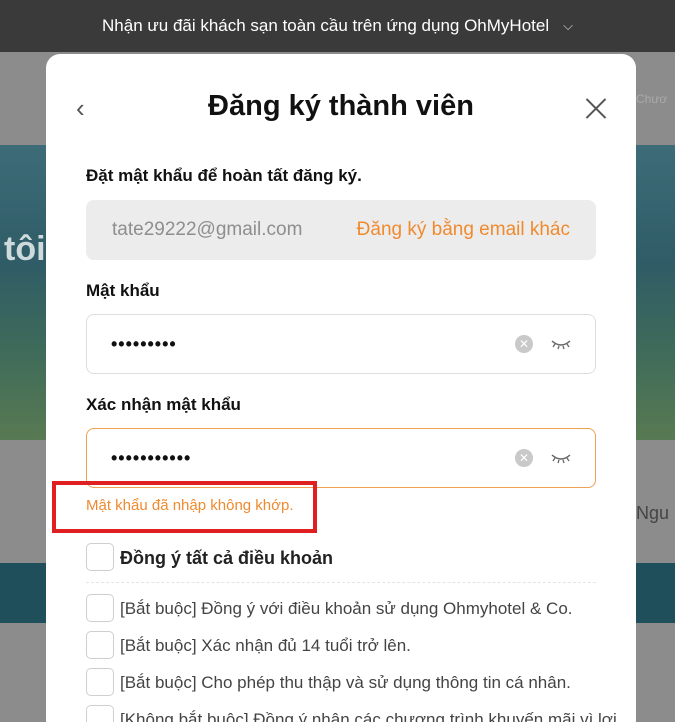  Describe the element at coordinates (341, 106) in the screenshot. I see `modal-title: Đăng ký thành viên` at that location.